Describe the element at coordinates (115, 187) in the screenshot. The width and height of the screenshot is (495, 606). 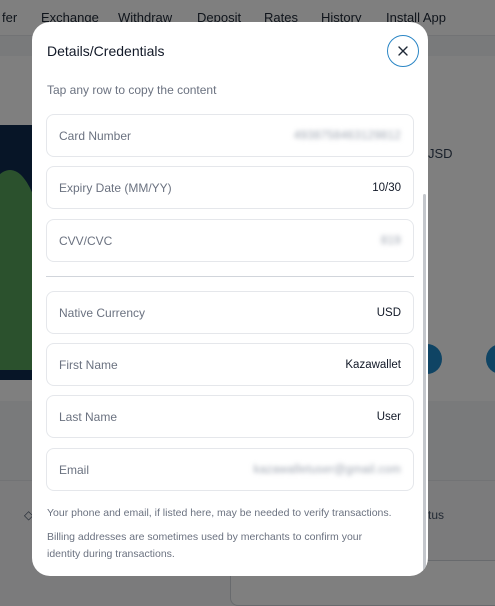
I see `row-label: Expiry Date (MM/YY)` at that location.